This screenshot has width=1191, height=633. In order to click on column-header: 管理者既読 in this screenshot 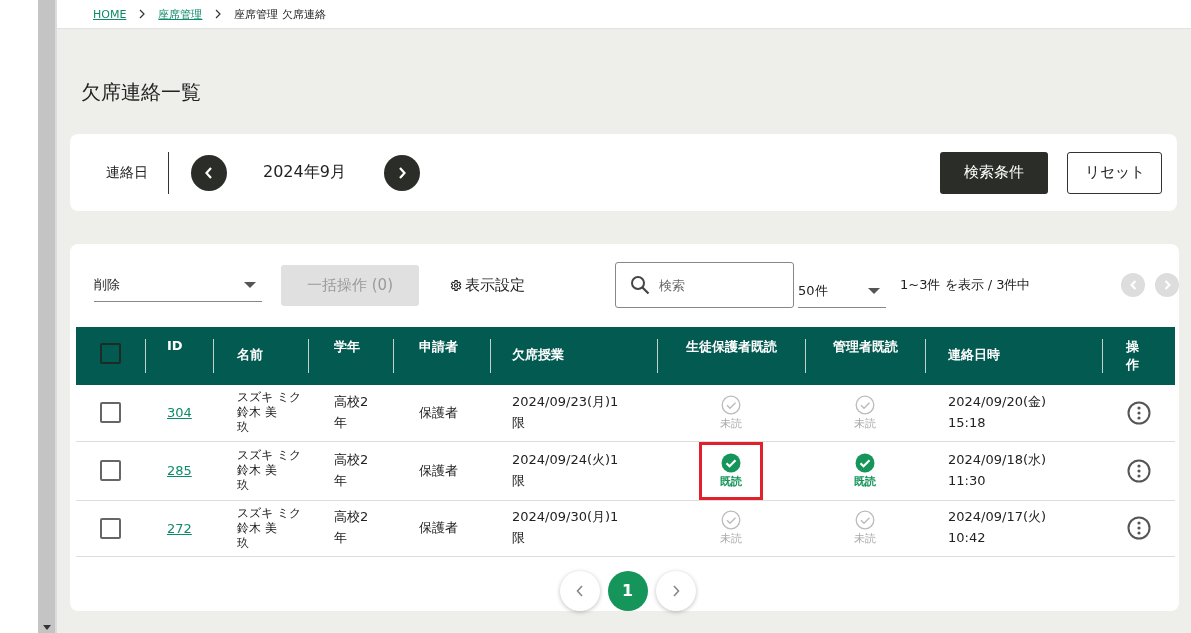, I will do `click(865, 347)`.